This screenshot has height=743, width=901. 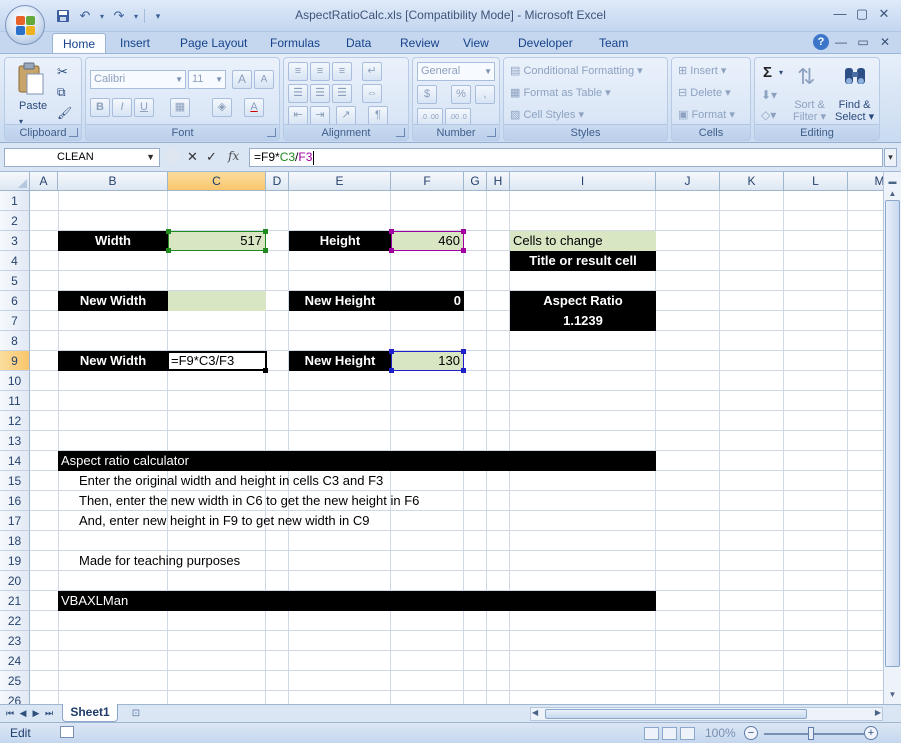 I want to click on row-header: 12, so click(x=15, y=421).